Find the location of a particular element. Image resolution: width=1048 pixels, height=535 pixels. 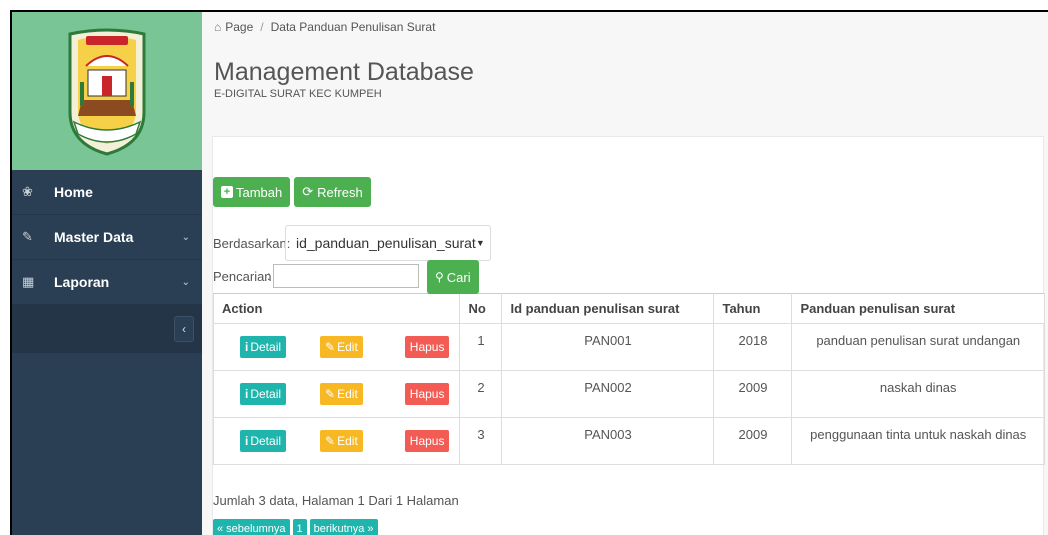

cell-no: 2 is located at coordinates (481, 394).